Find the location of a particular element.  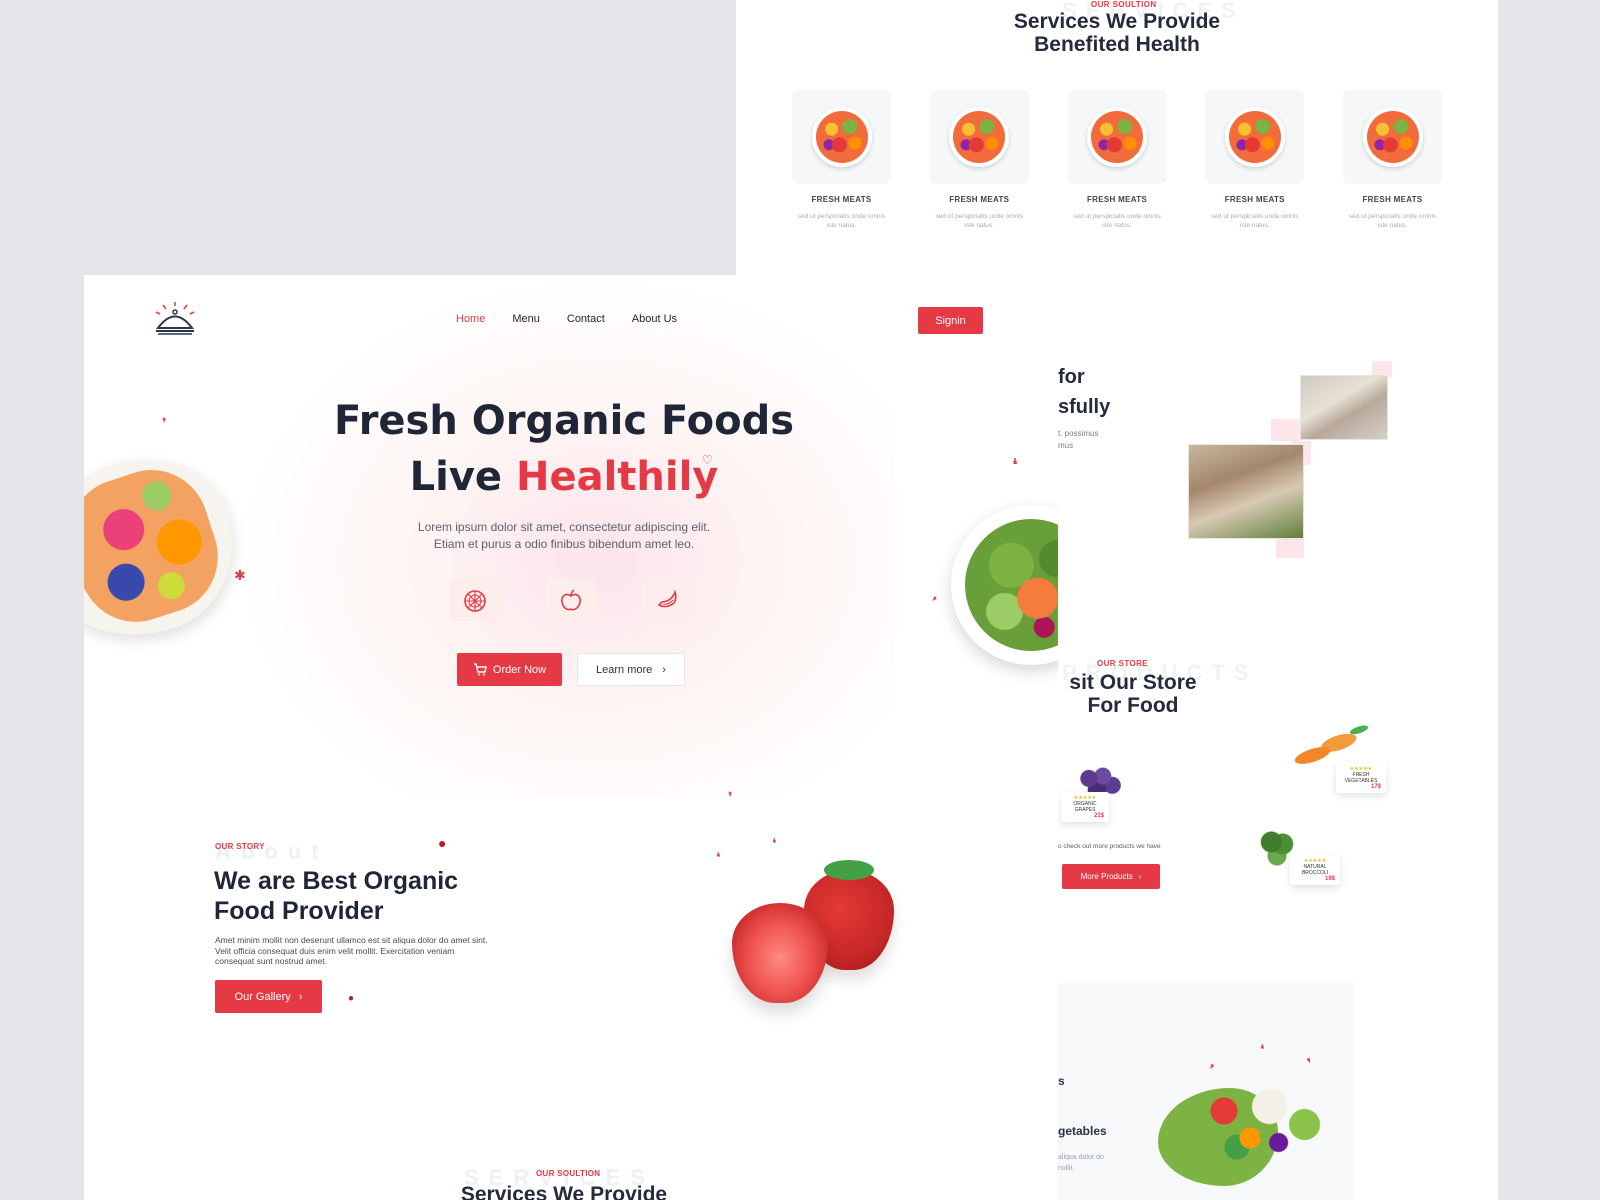

cloche-logo-icon is located at coordinates (175, 319).